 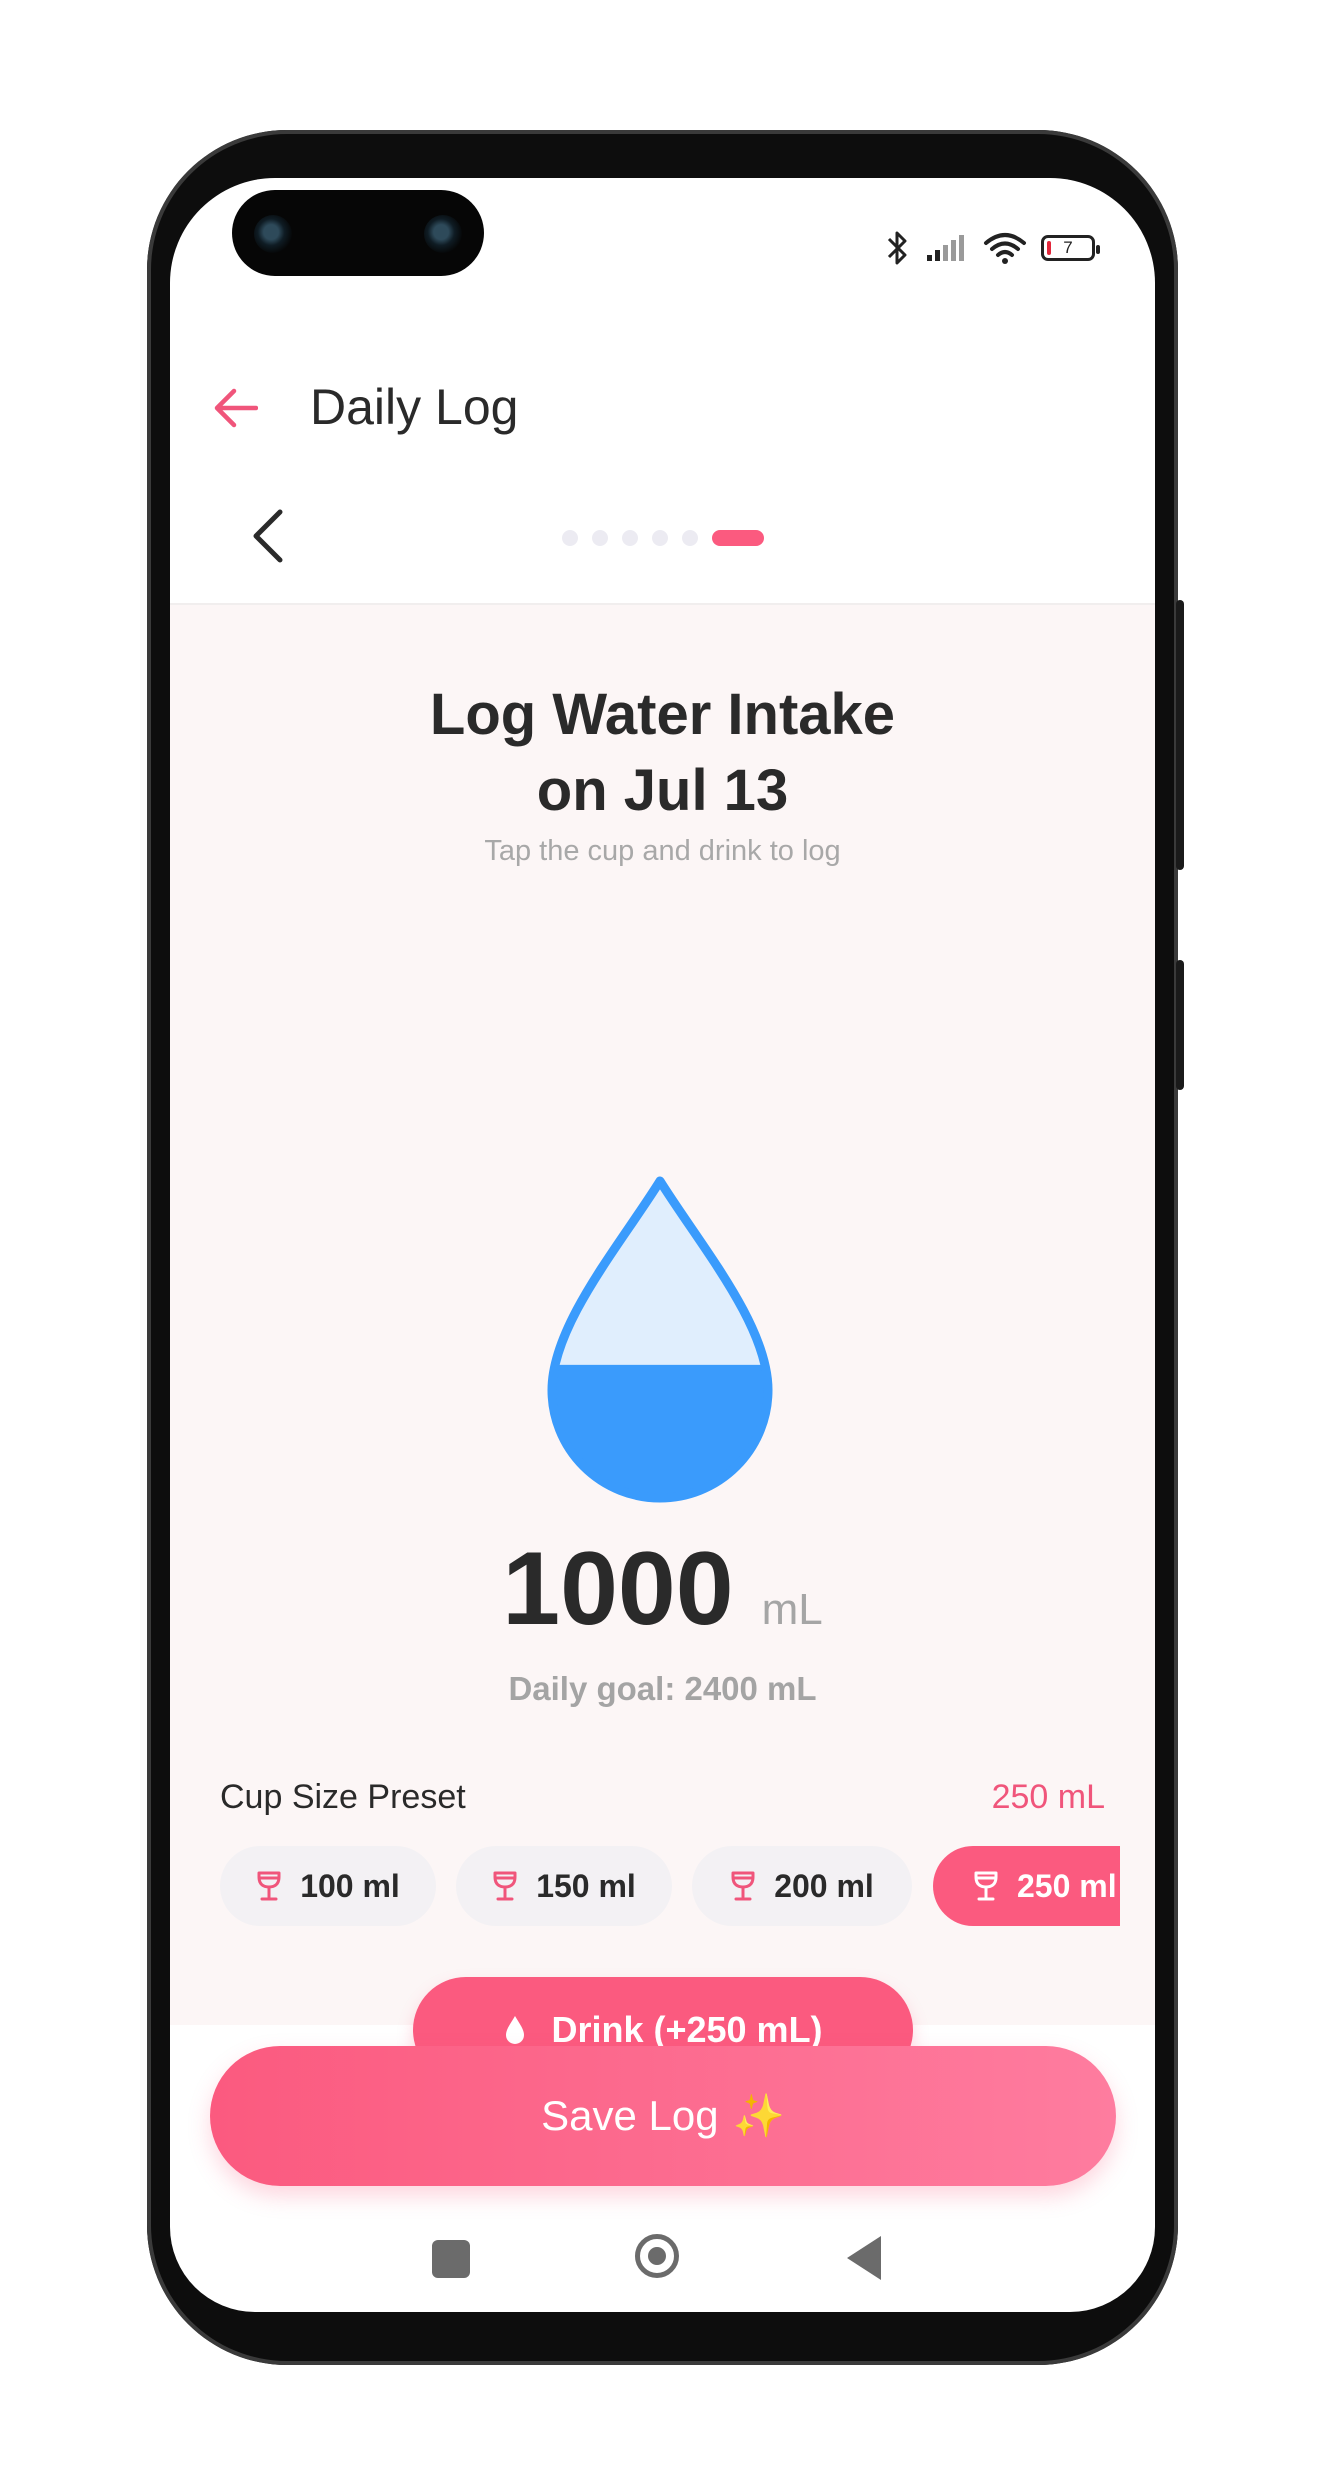 I want to click on cup-size-chip-label: 250 ml, so click(x=1067, y=1885).